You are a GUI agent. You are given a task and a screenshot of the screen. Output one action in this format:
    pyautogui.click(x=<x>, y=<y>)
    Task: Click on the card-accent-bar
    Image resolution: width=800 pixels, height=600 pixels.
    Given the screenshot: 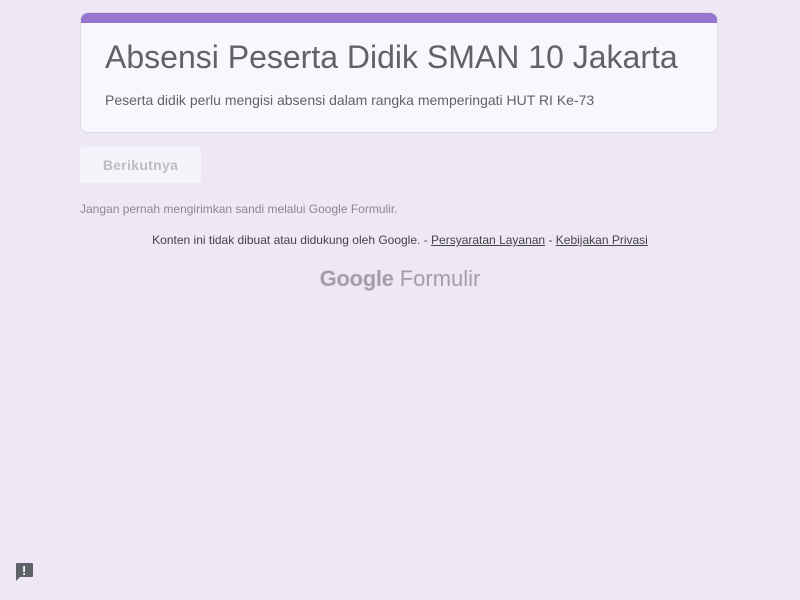 What is the action you would take?
    pyautogui.click(x=399, y=18)
    